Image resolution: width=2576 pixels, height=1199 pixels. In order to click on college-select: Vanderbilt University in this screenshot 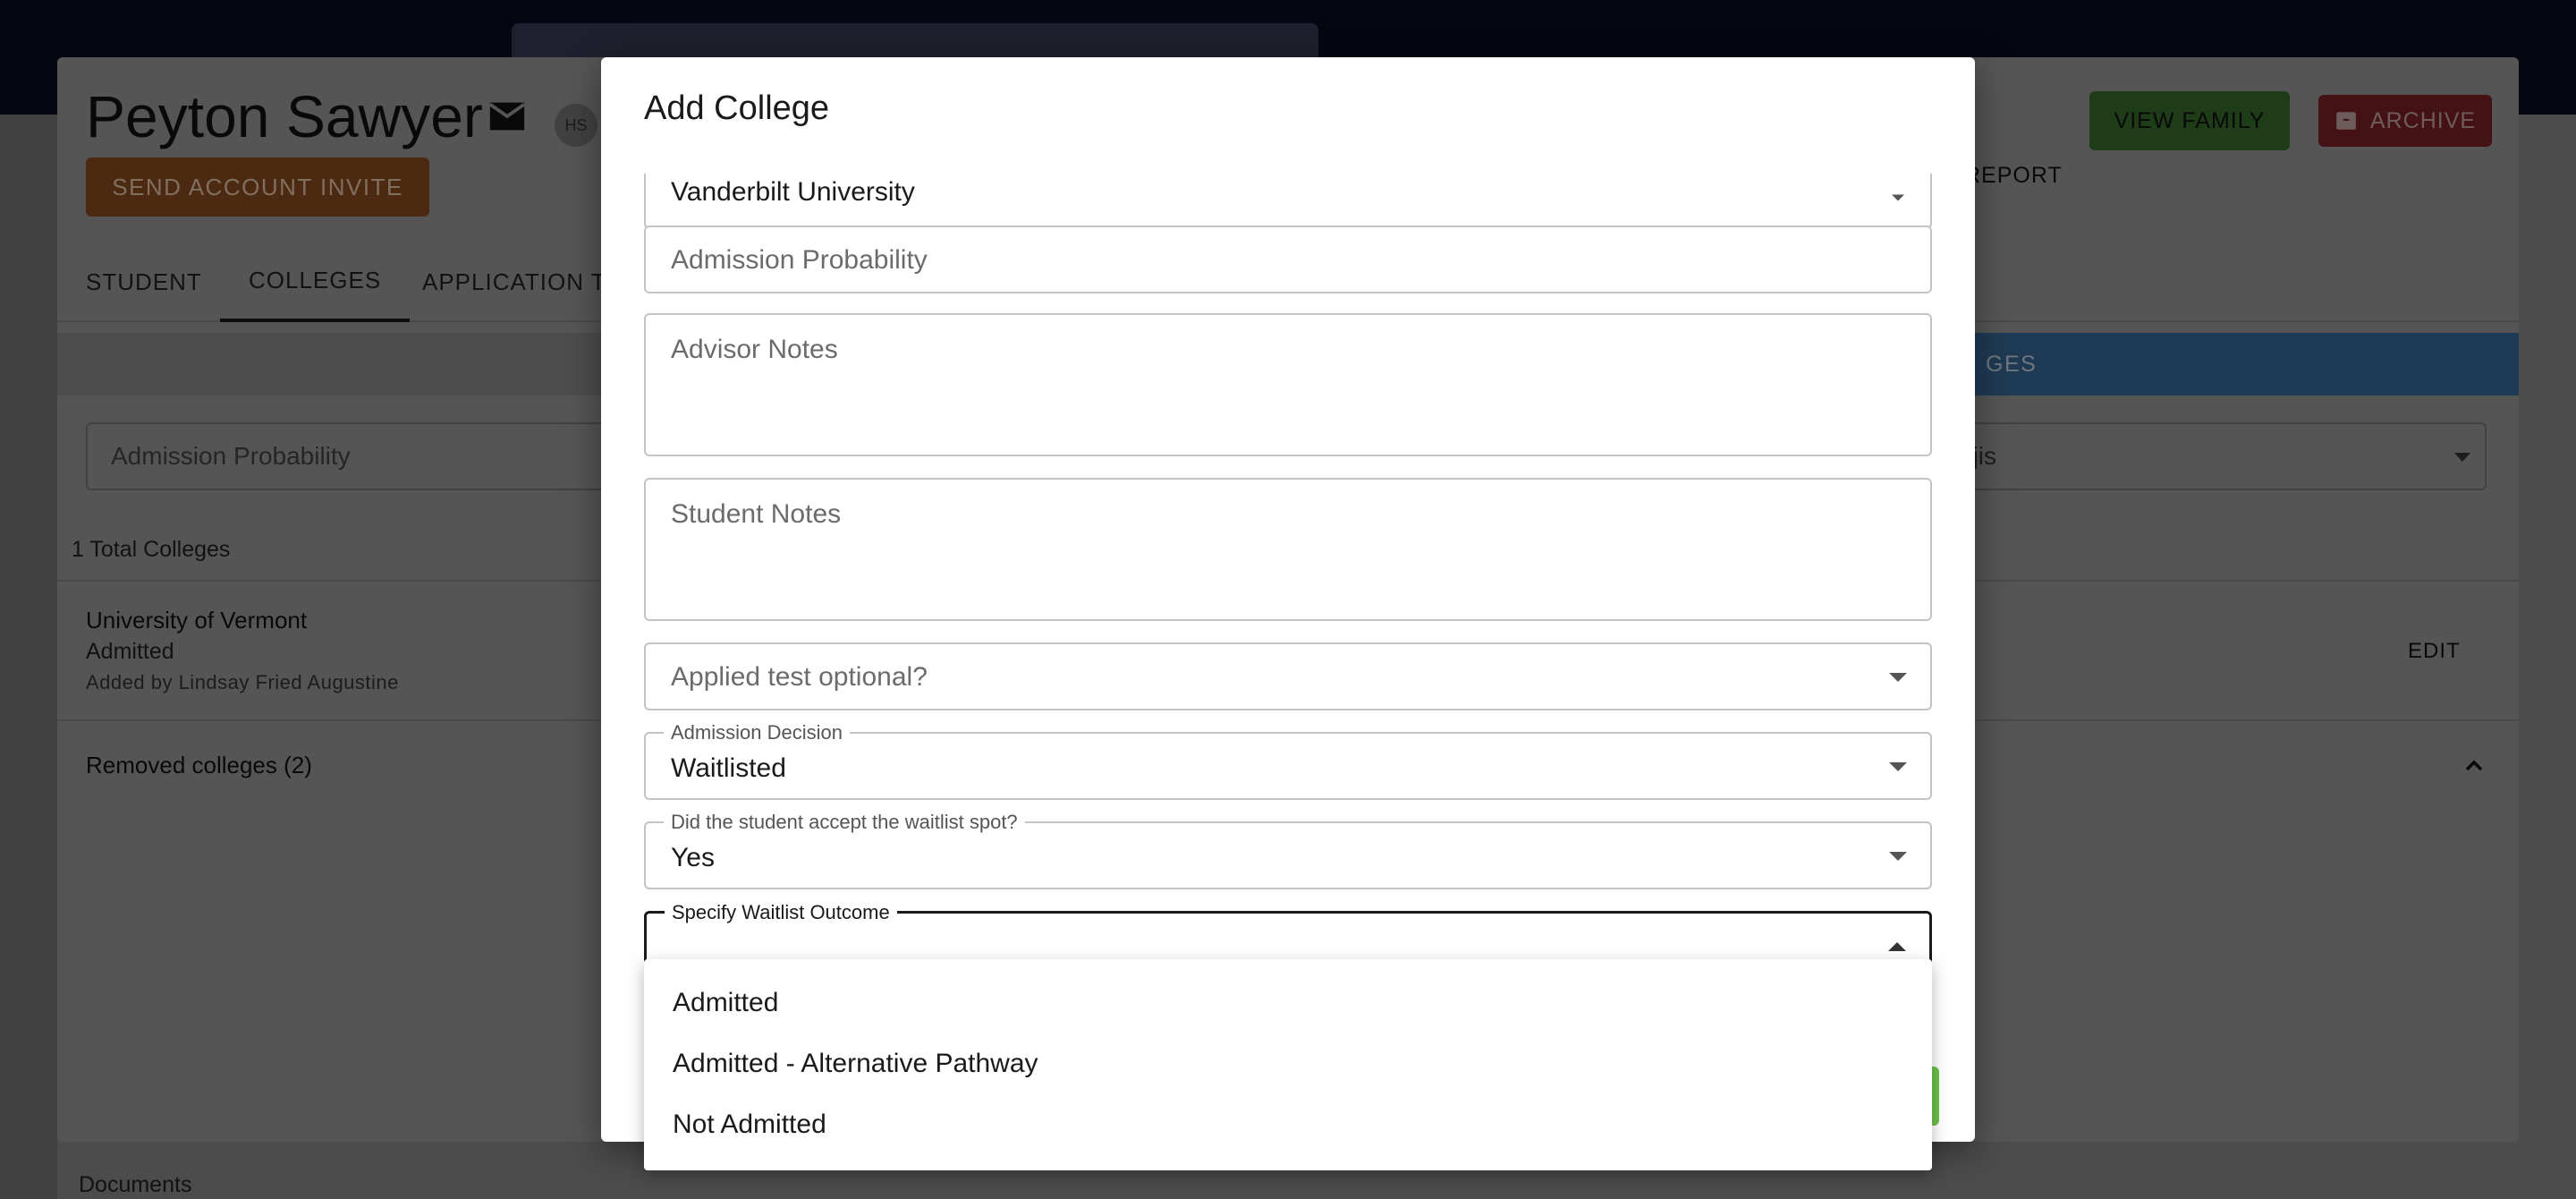, I will do `click(1288, 201)`.